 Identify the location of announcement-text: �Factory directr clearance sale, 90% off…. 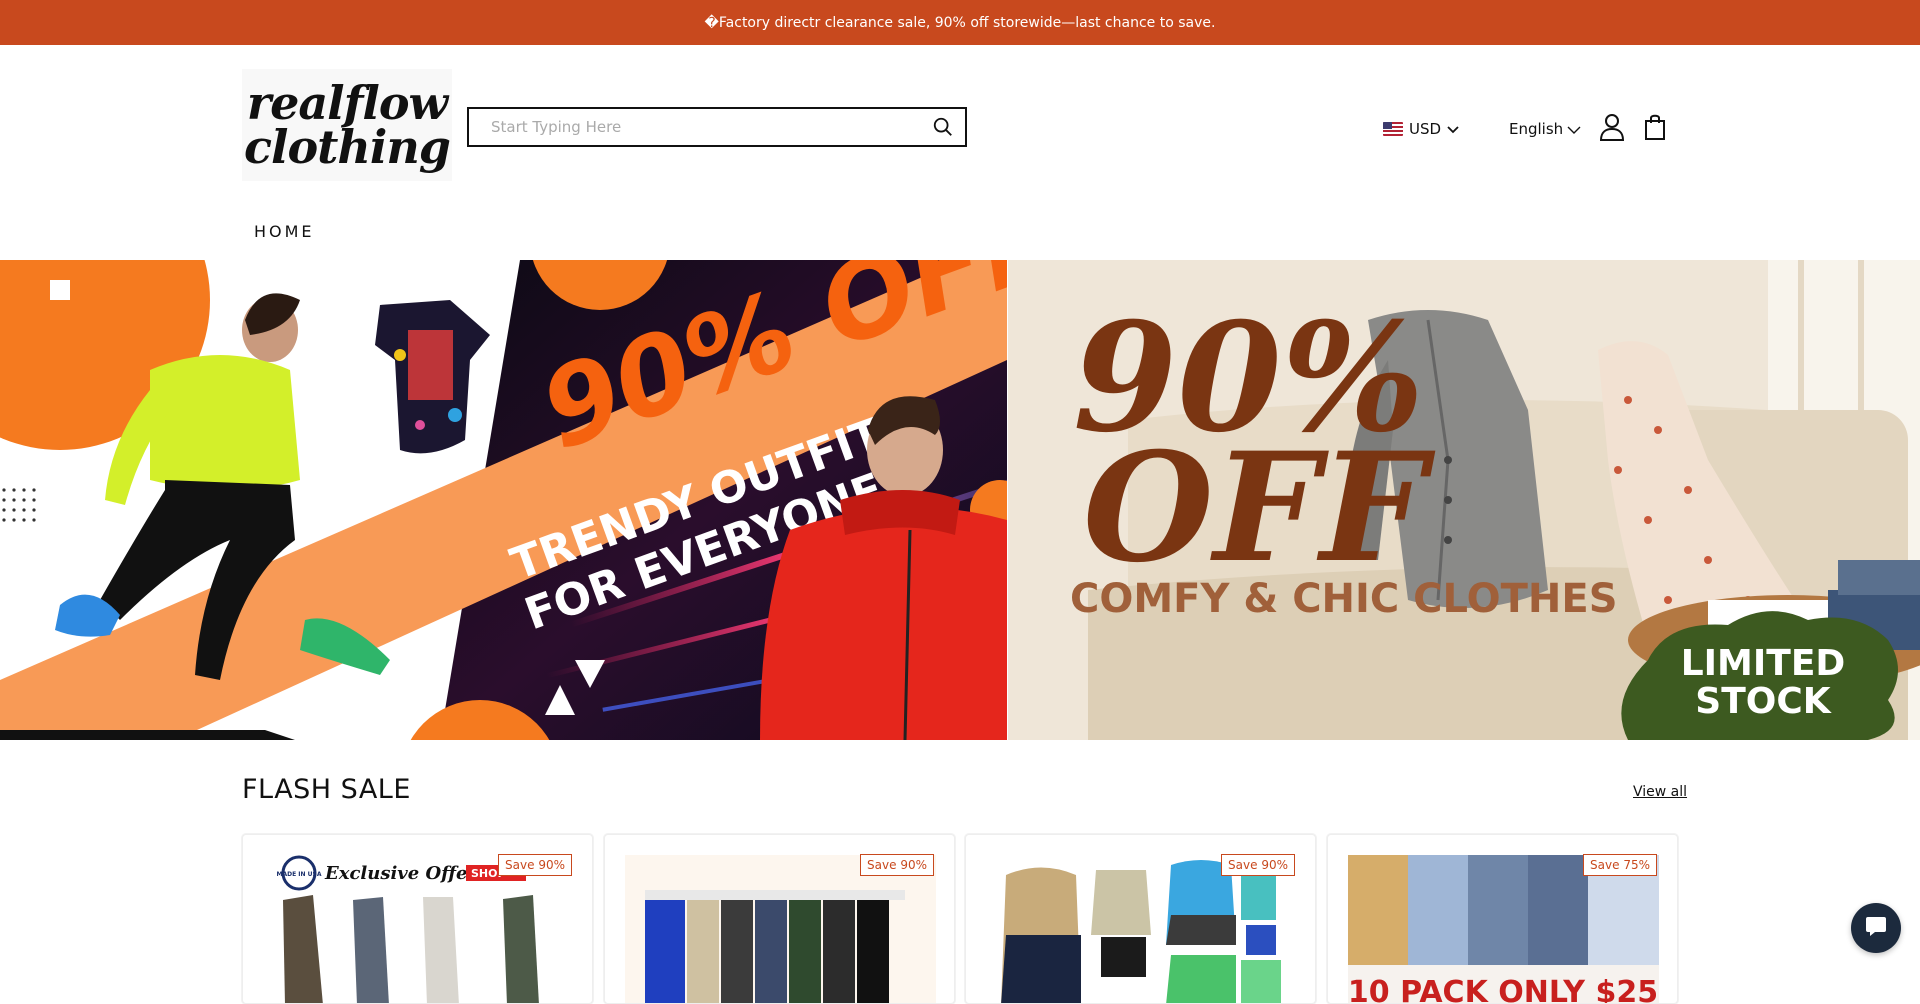
(960, 22).